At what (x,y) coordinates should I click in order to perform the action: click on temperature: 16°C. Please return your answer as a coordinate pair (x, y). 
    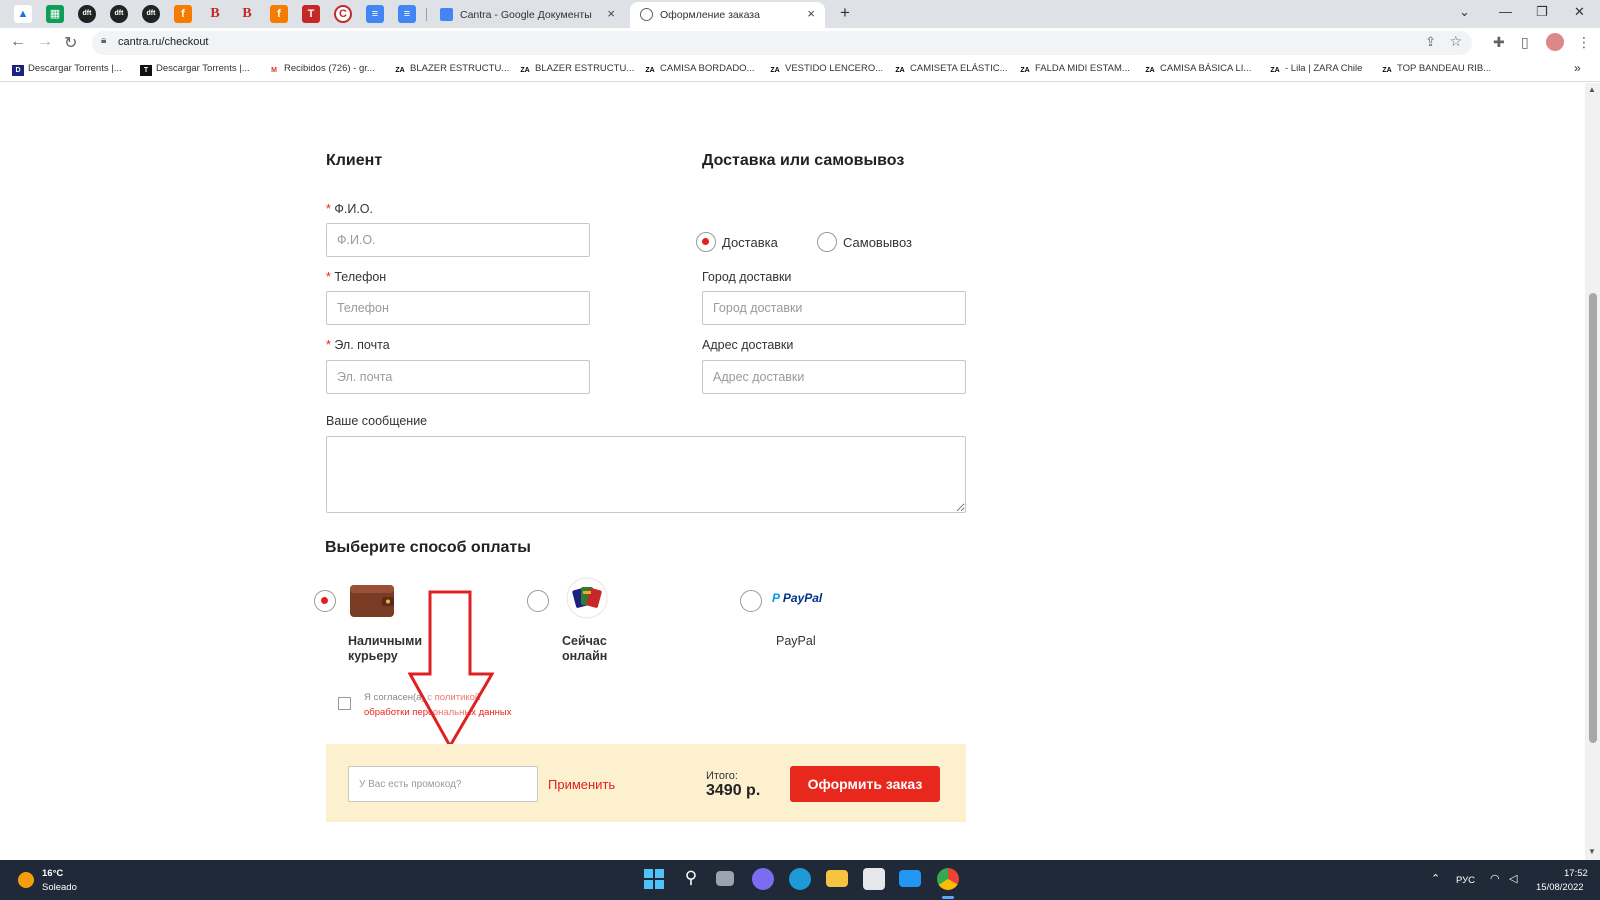
    Looking at the image, I should click on (52, 873).